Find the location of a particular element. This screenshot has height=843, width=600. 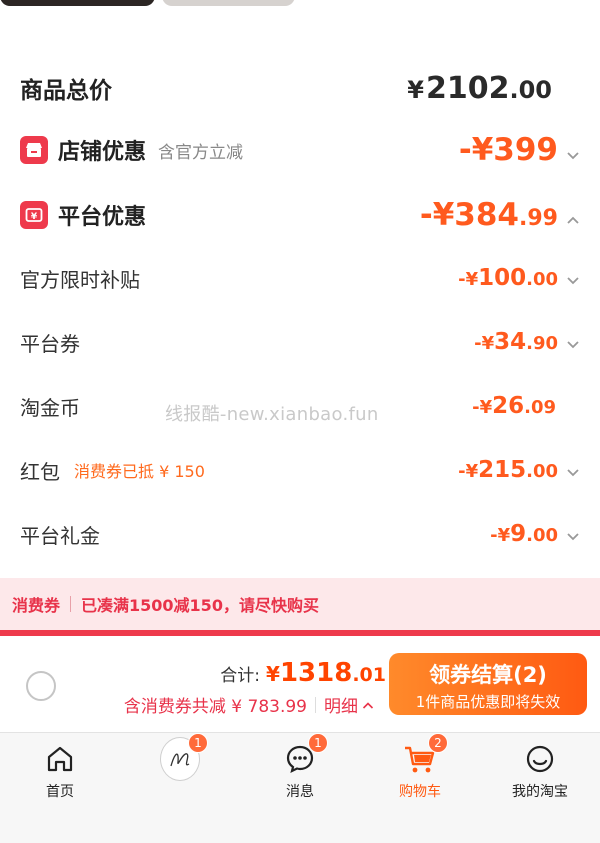

shop-discount-subtitle: 含官方立减 is located at coordinates (201, 152).